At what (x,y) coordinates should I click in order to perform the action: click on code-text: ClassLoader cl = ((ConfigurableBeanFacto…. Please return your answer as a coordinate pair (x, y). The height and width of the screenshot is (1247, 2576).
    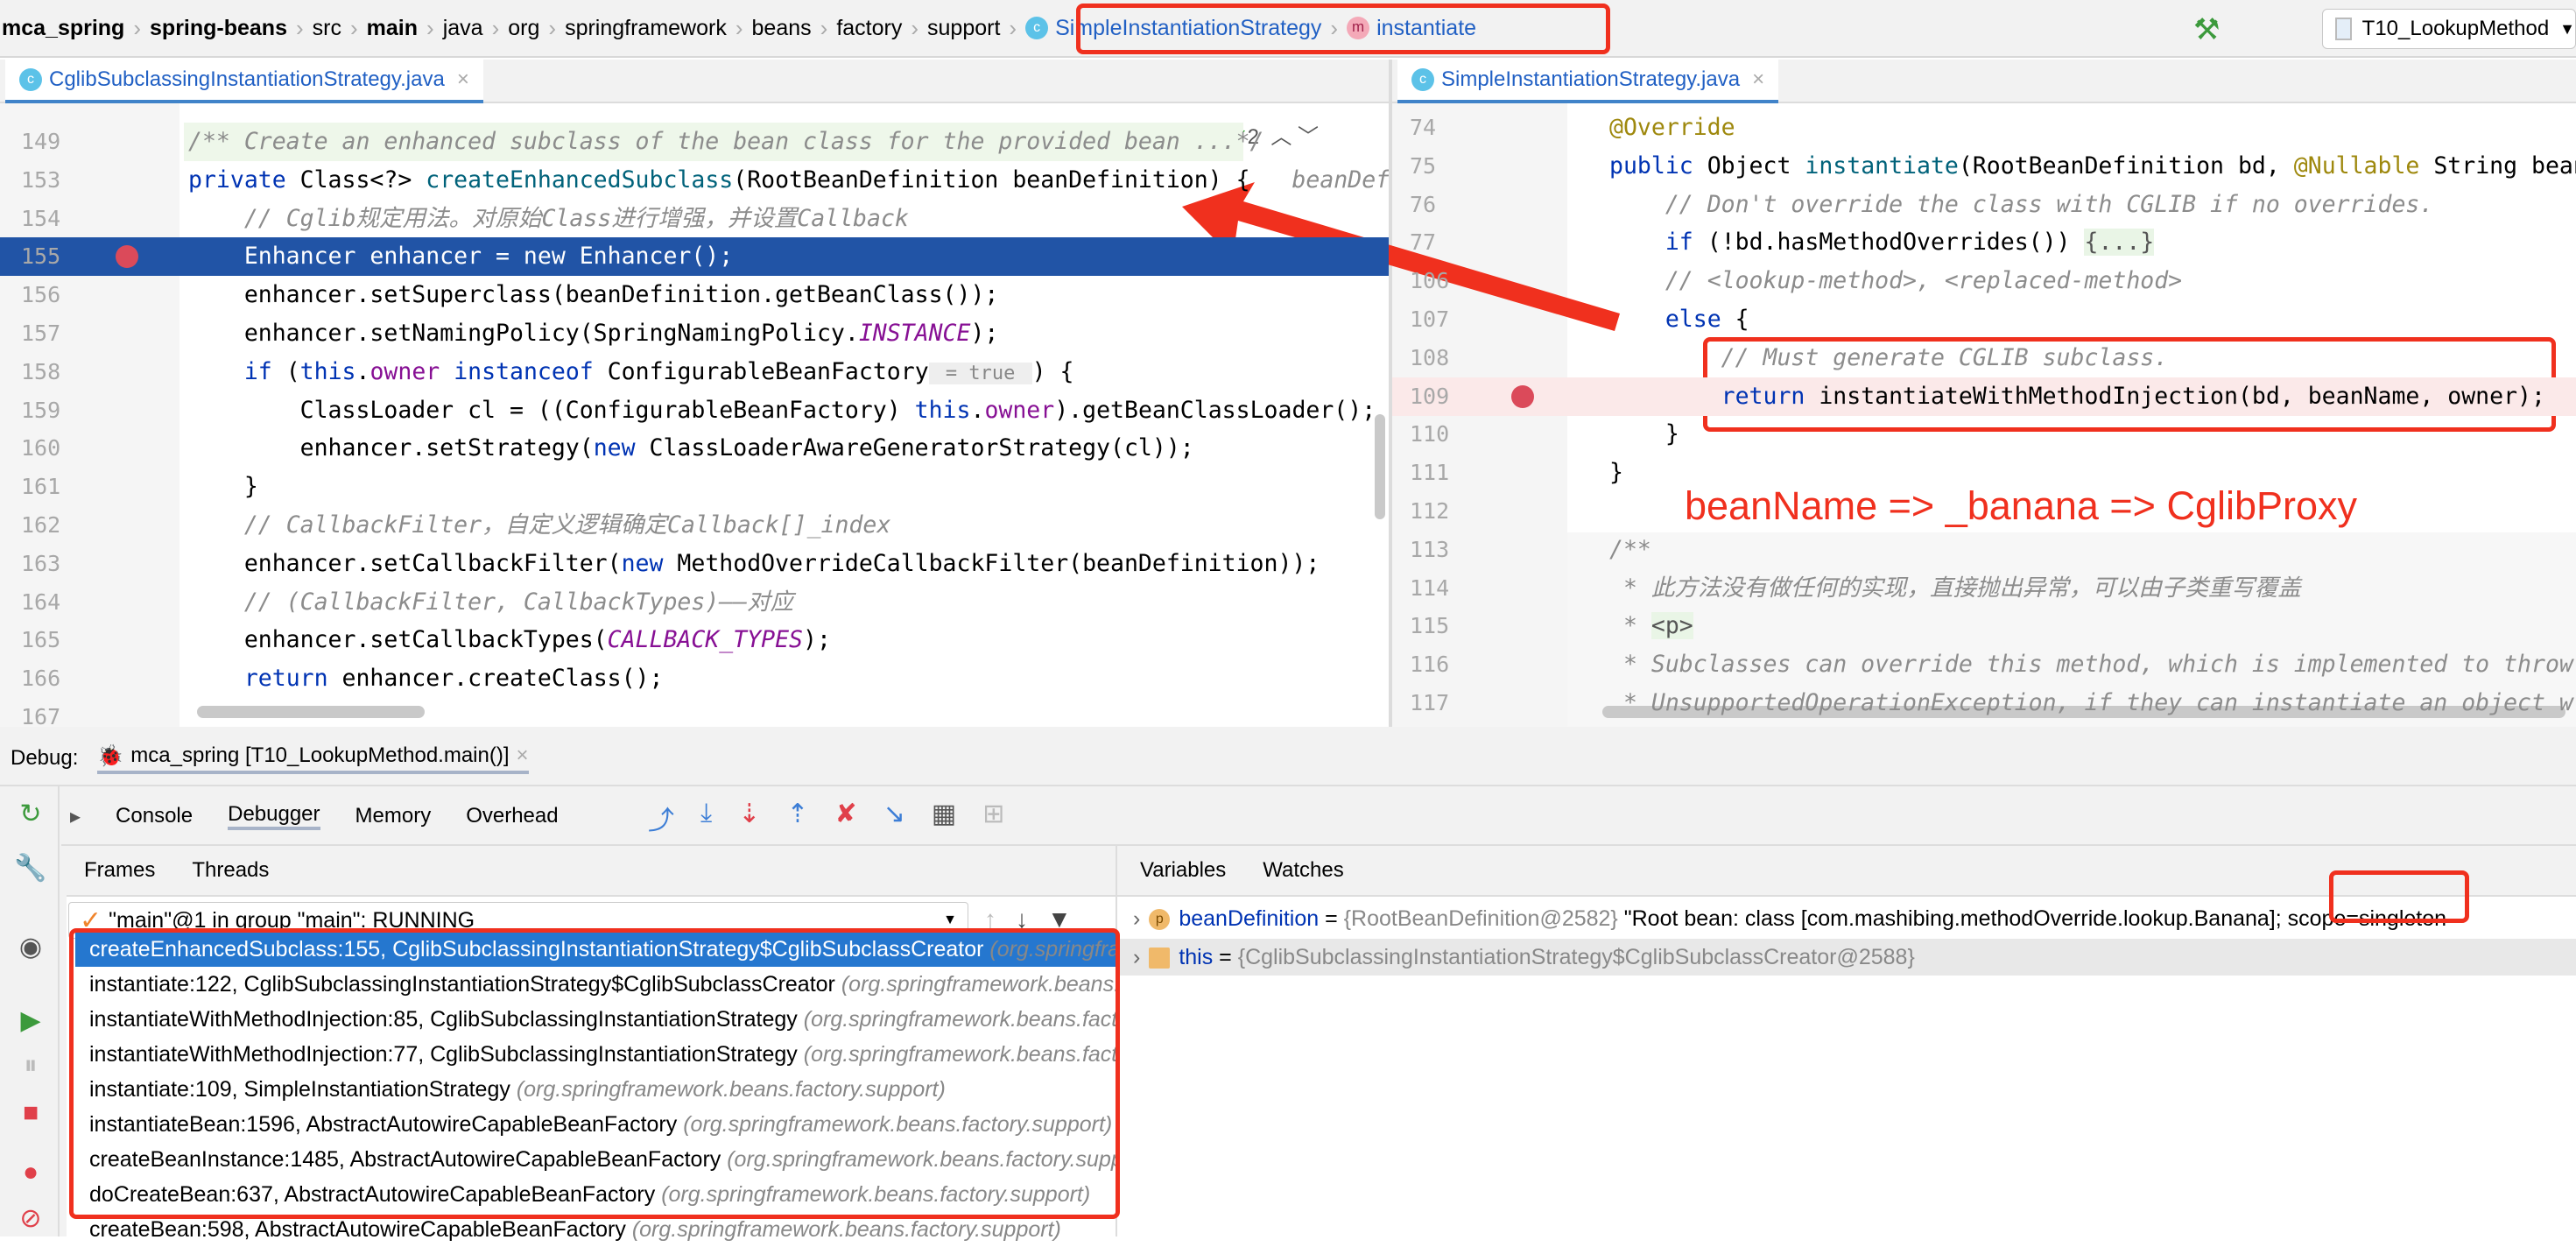
    Looking at the image, I should click on (782, 410).